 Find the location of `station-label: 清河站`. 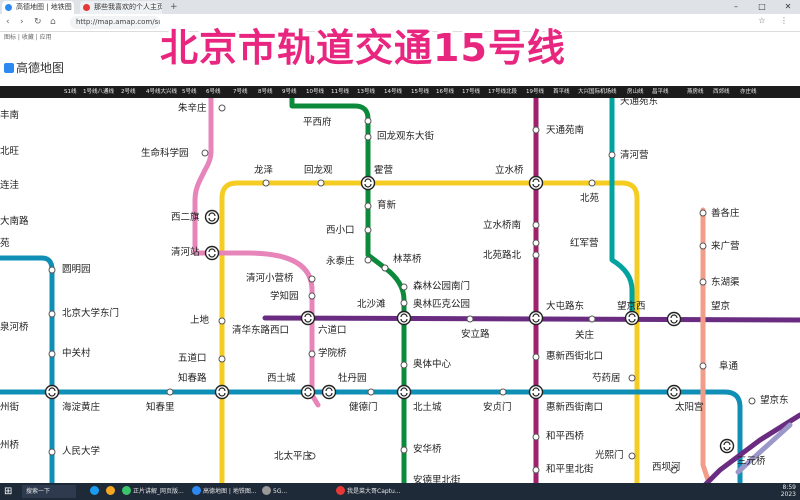

station-label: 清河站 is located at coordinates (185, 252).